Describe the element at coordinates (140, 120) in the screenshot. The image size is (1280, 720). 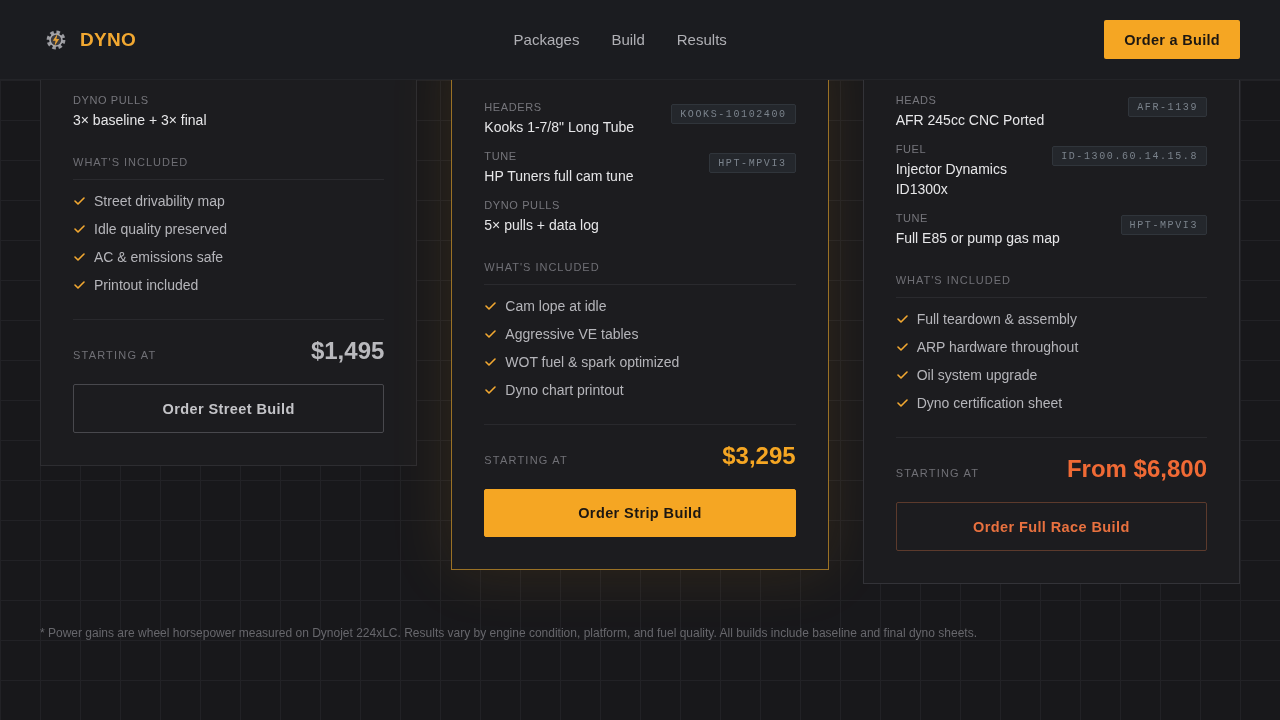
I see `spec-value: 3× baseline + 3× final` at that location.